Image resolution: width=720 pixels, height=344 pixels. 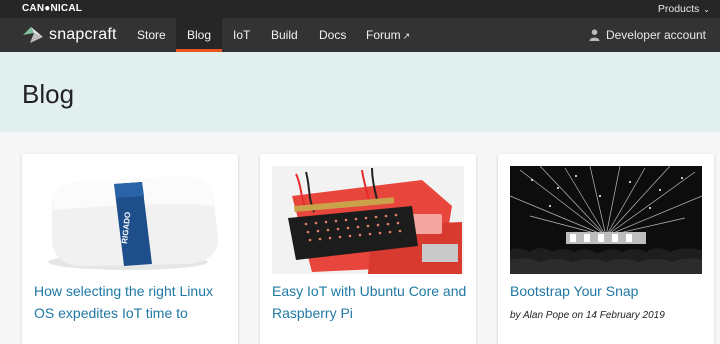 I want to click on snapcraft-bird-icon, so click(x=33, y=35).